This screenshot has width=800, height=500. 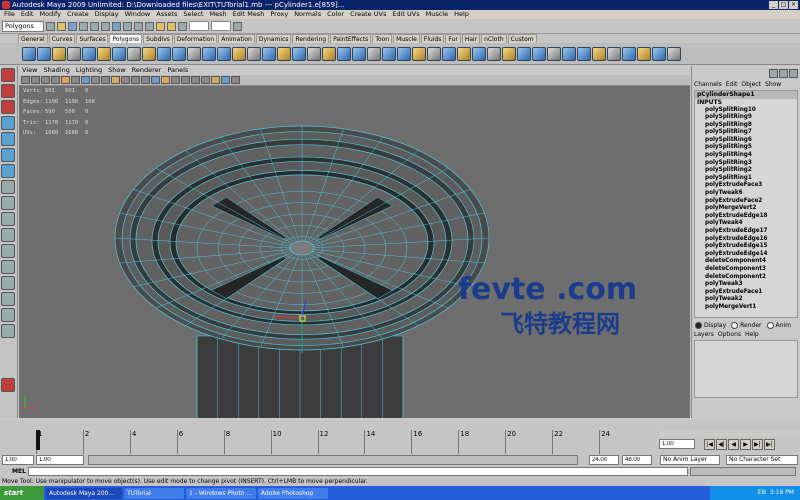 I want to click on input-node: polySplitRing8, so click(x=746, y=126).